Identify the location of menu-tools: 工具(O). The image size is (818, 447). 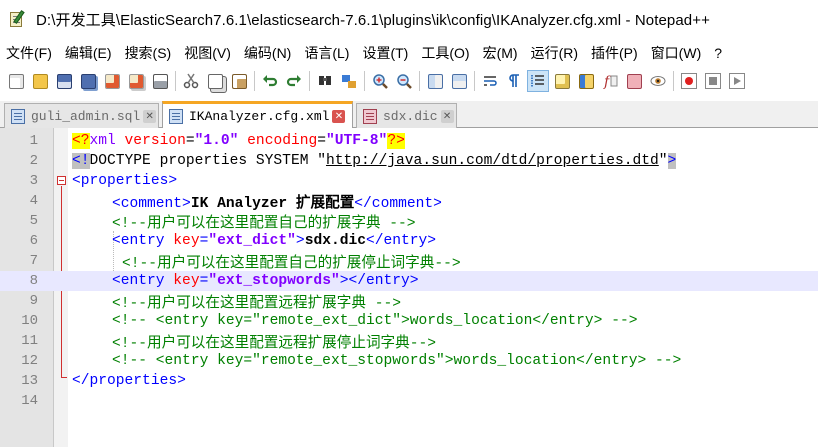
(445, 53).